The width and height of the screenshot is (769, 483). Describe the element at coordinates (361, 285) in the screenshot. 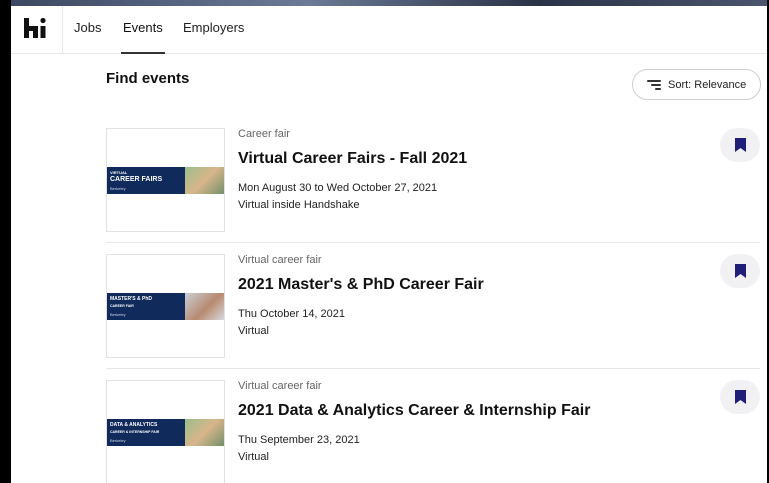

I see `event-title: 2021 Master's & PhD Career Fair` at that location.